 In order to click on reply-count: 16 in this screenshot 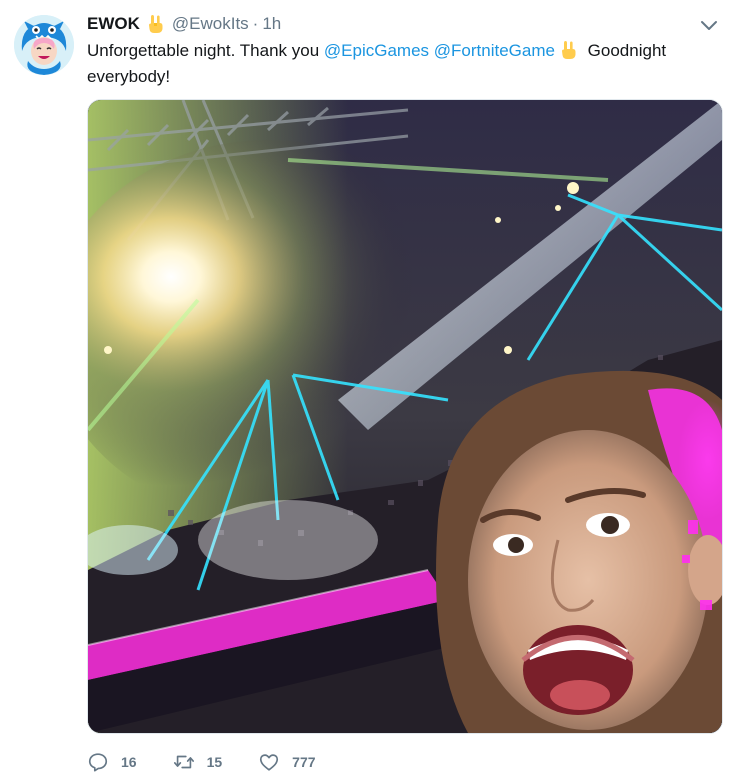, I will do `click(129, 762)`.